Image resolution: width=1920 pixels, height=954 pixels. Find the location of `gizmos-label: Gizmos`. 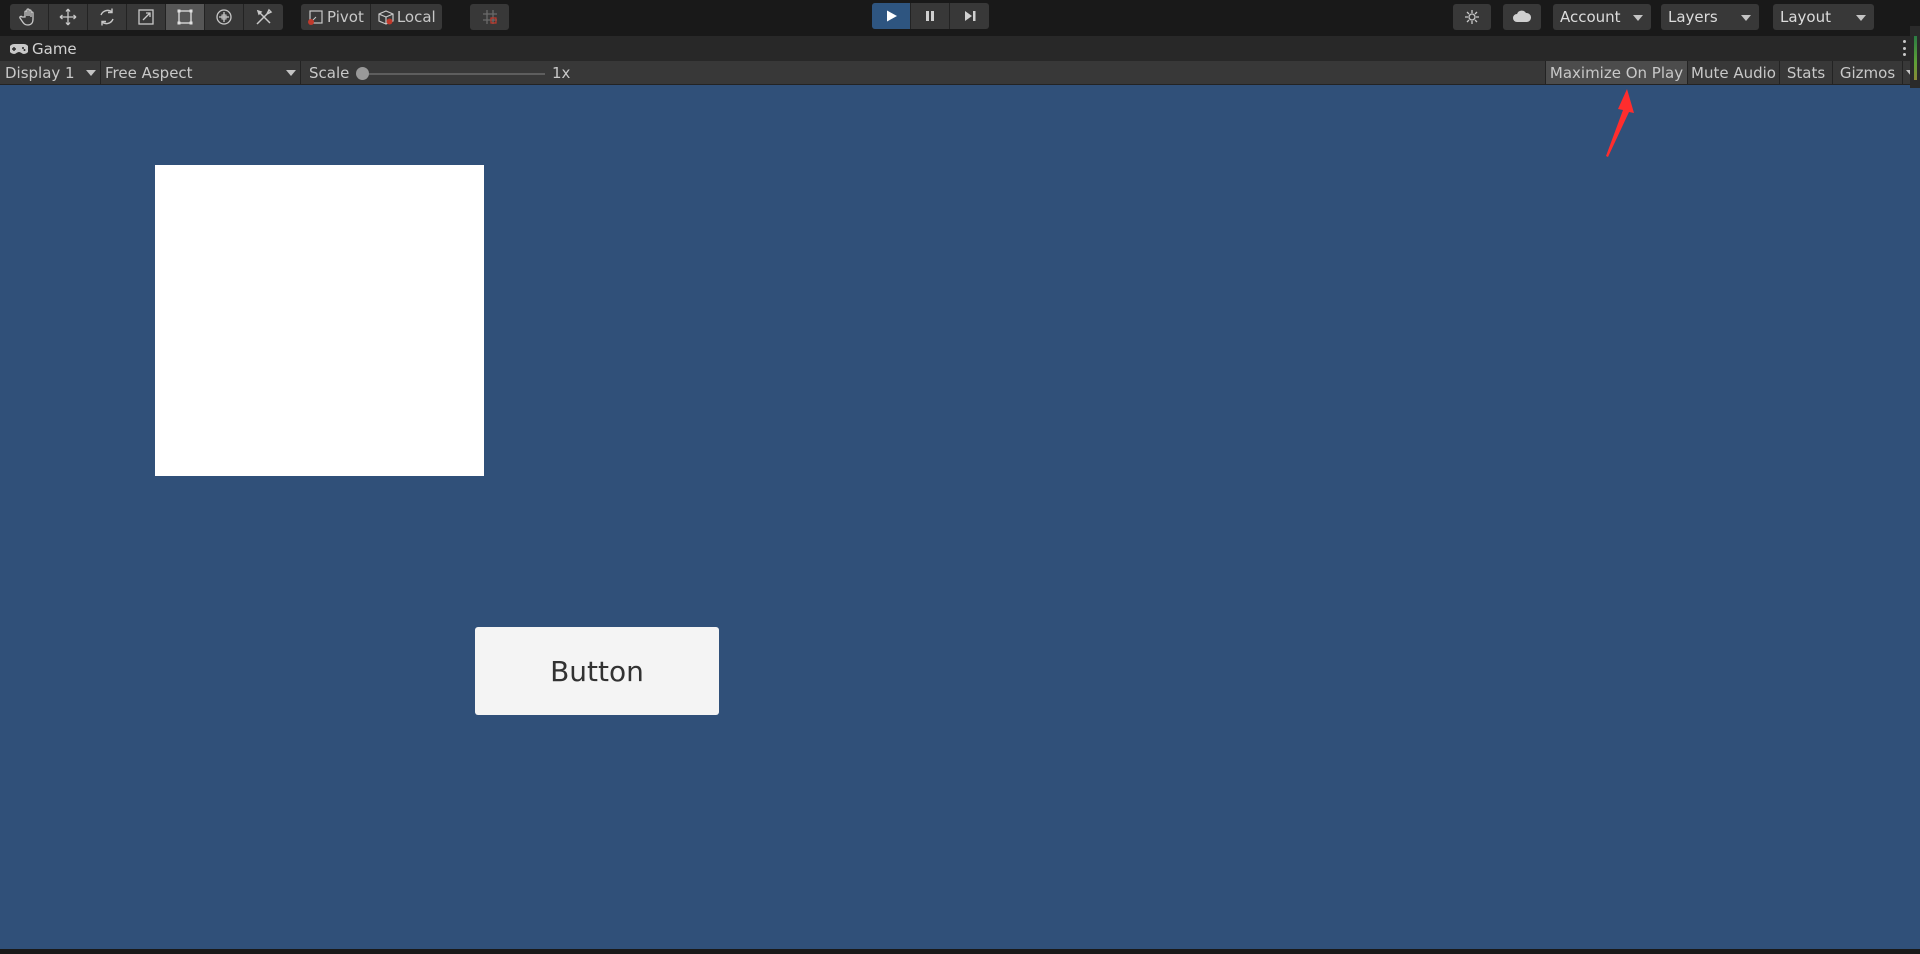

gizmos-label: Gizmos is located at coordinates (1867, 72).